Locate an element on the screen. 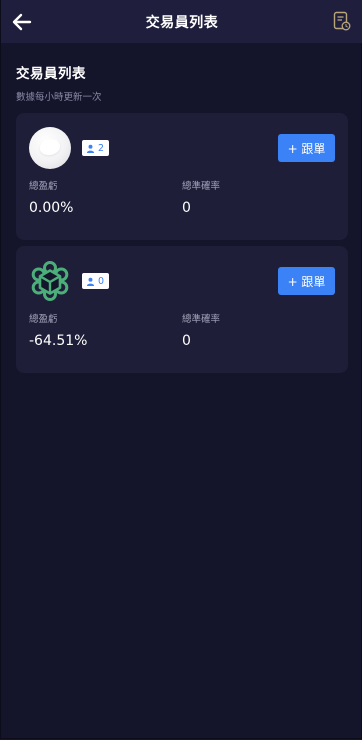 The height and width of the screenshot is (740, 362). top-nav-bar: 交易員列表 is located at coordinates (181, 21).